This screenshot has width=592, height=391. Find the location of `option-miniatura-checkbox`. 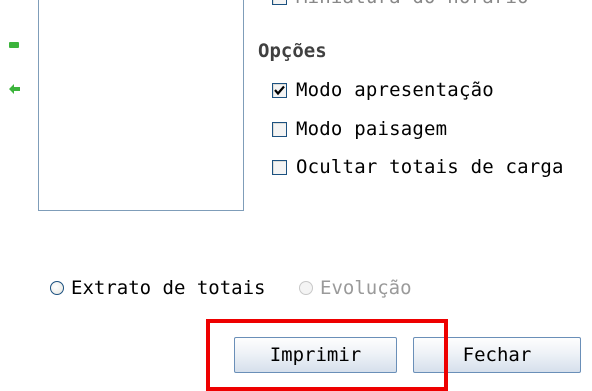

option-miniatura-checkbox is located at coordinates (279, 2).